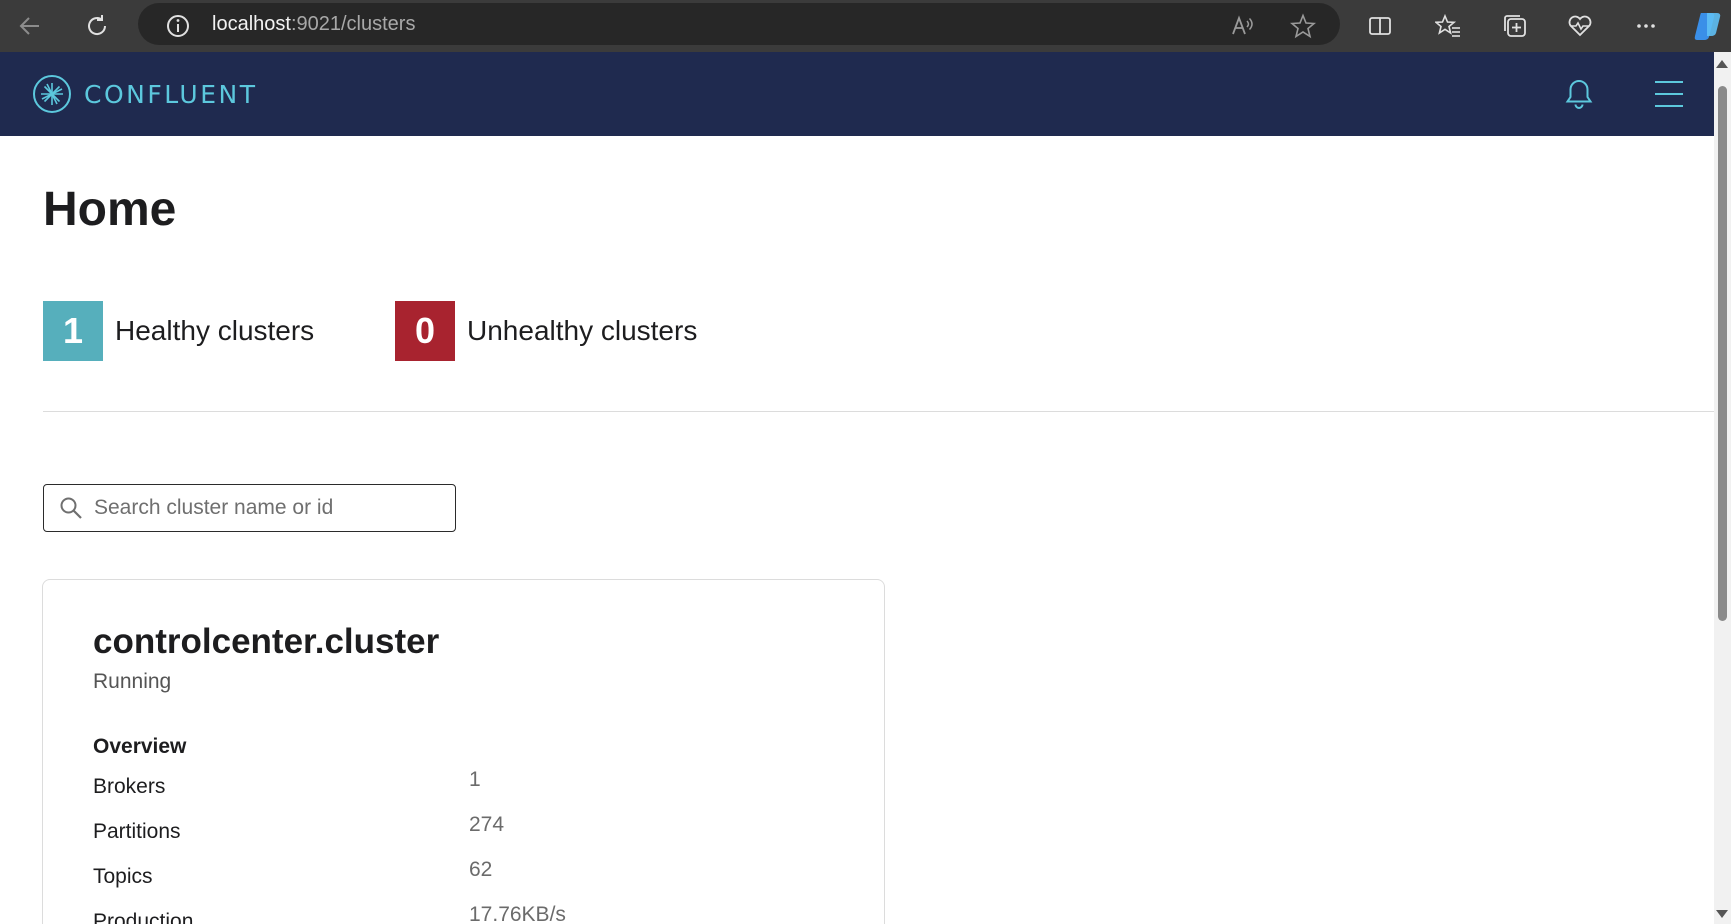 Image resolution: width=1731 pixels, height=924 pixels. What do you see at coordinates (463, 876) in the screenshot?
I see `metric-row-topics: Topics 62` at bounding box center [463, 876].